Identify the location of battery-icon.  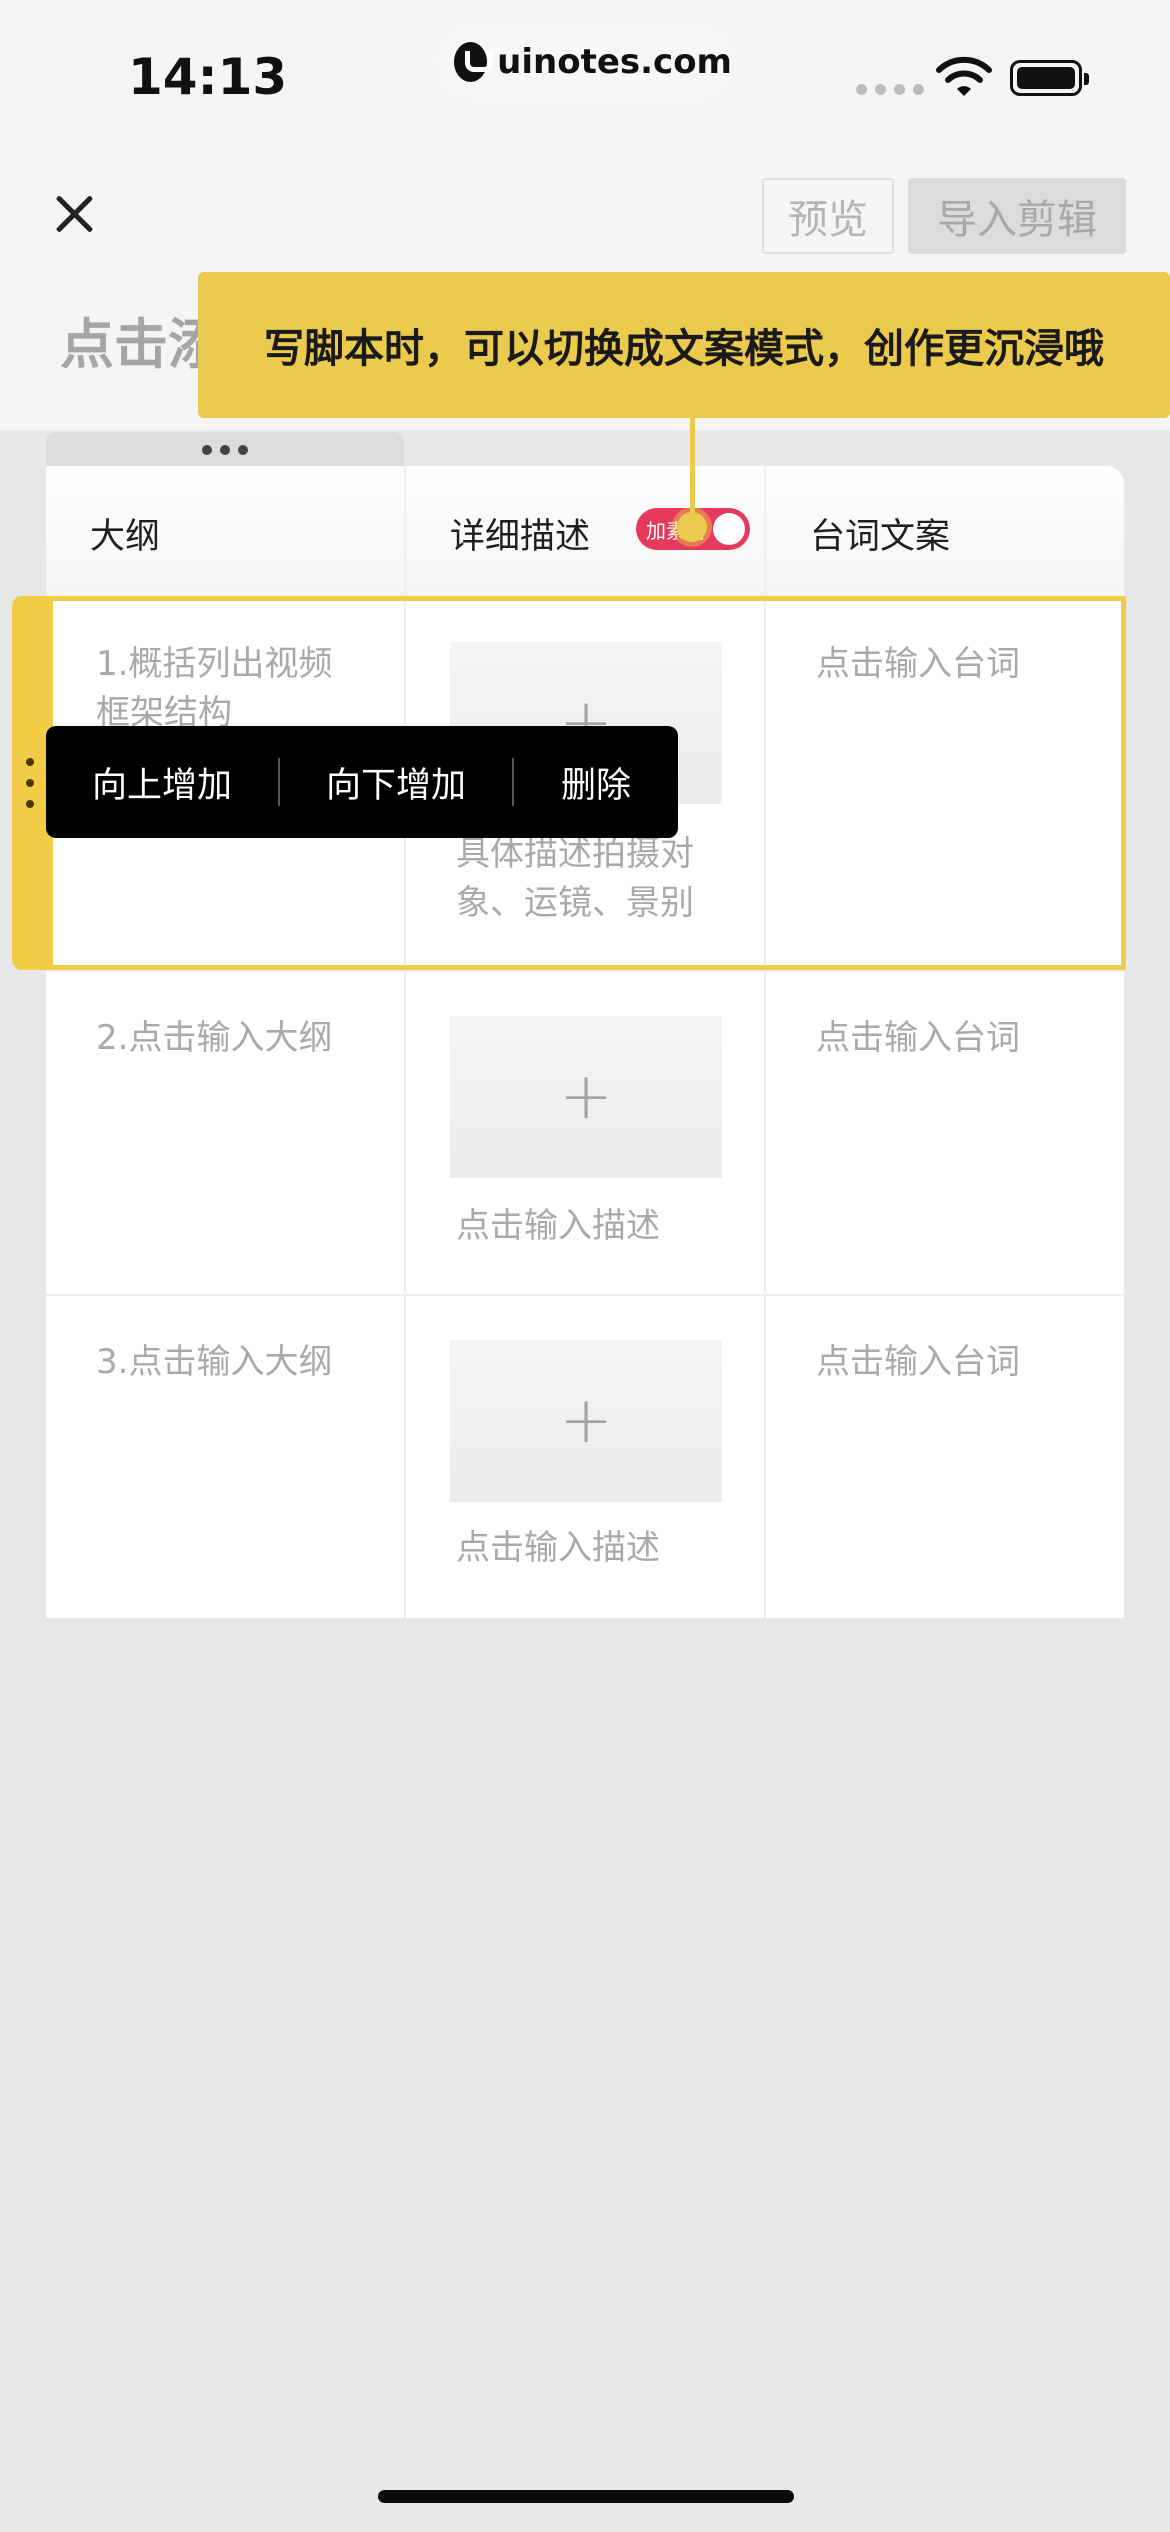
(1049, 78).